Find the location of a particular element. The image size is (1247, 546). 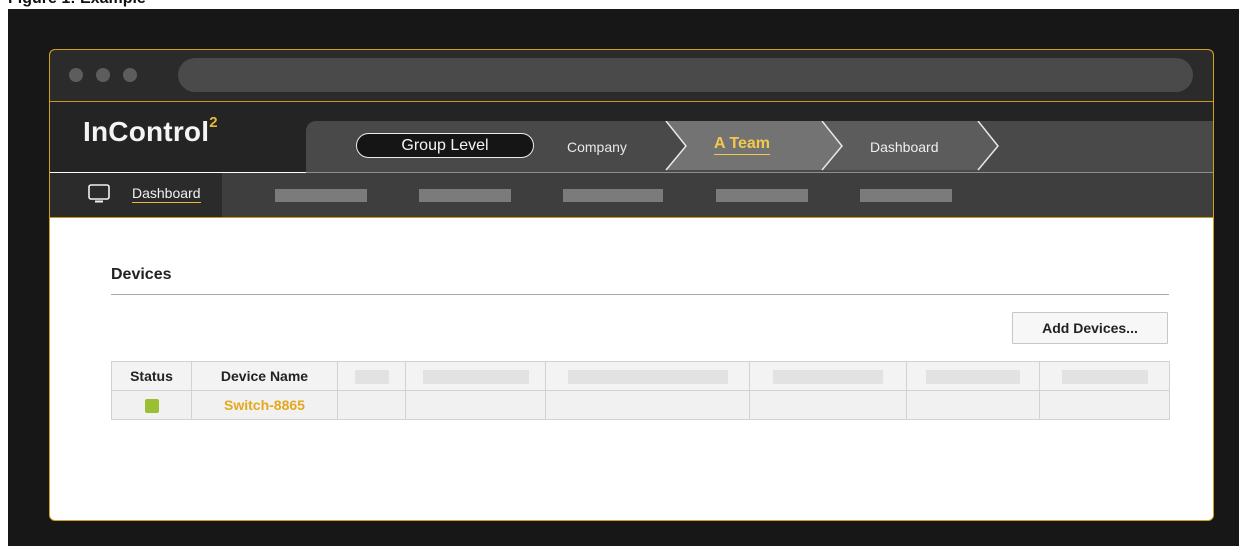

section-divider is located at coordinates (640, 294).